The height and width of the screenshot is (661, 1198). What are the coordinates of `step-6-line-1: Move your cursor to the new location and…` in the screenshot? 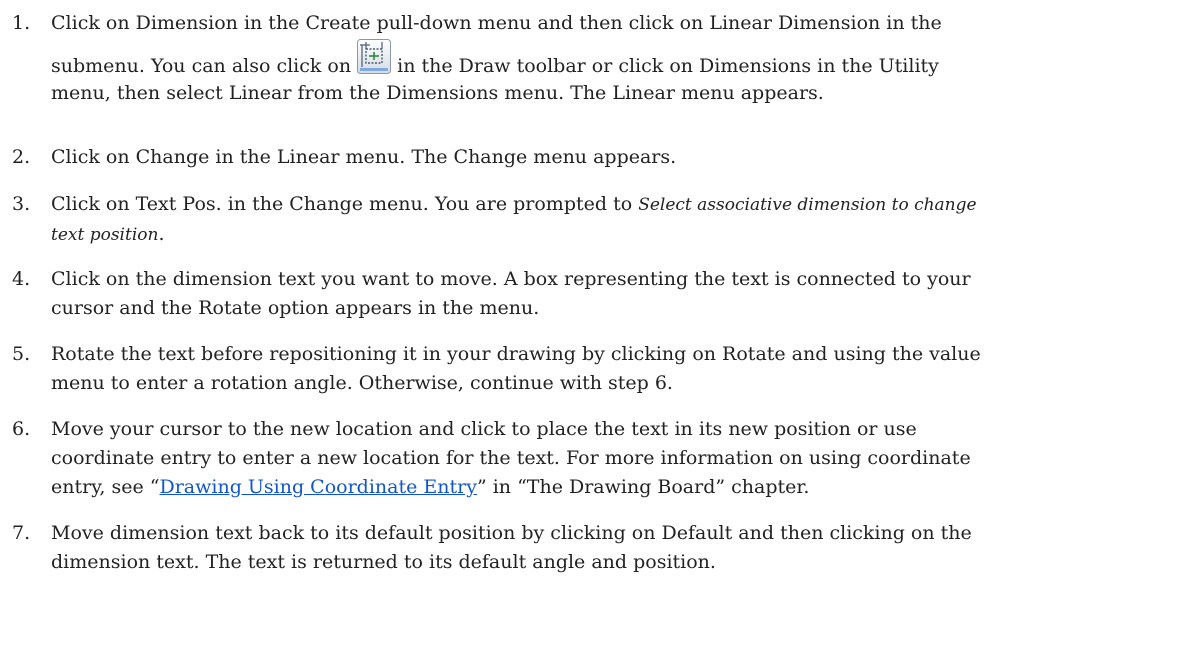 It's located at (484, 429).